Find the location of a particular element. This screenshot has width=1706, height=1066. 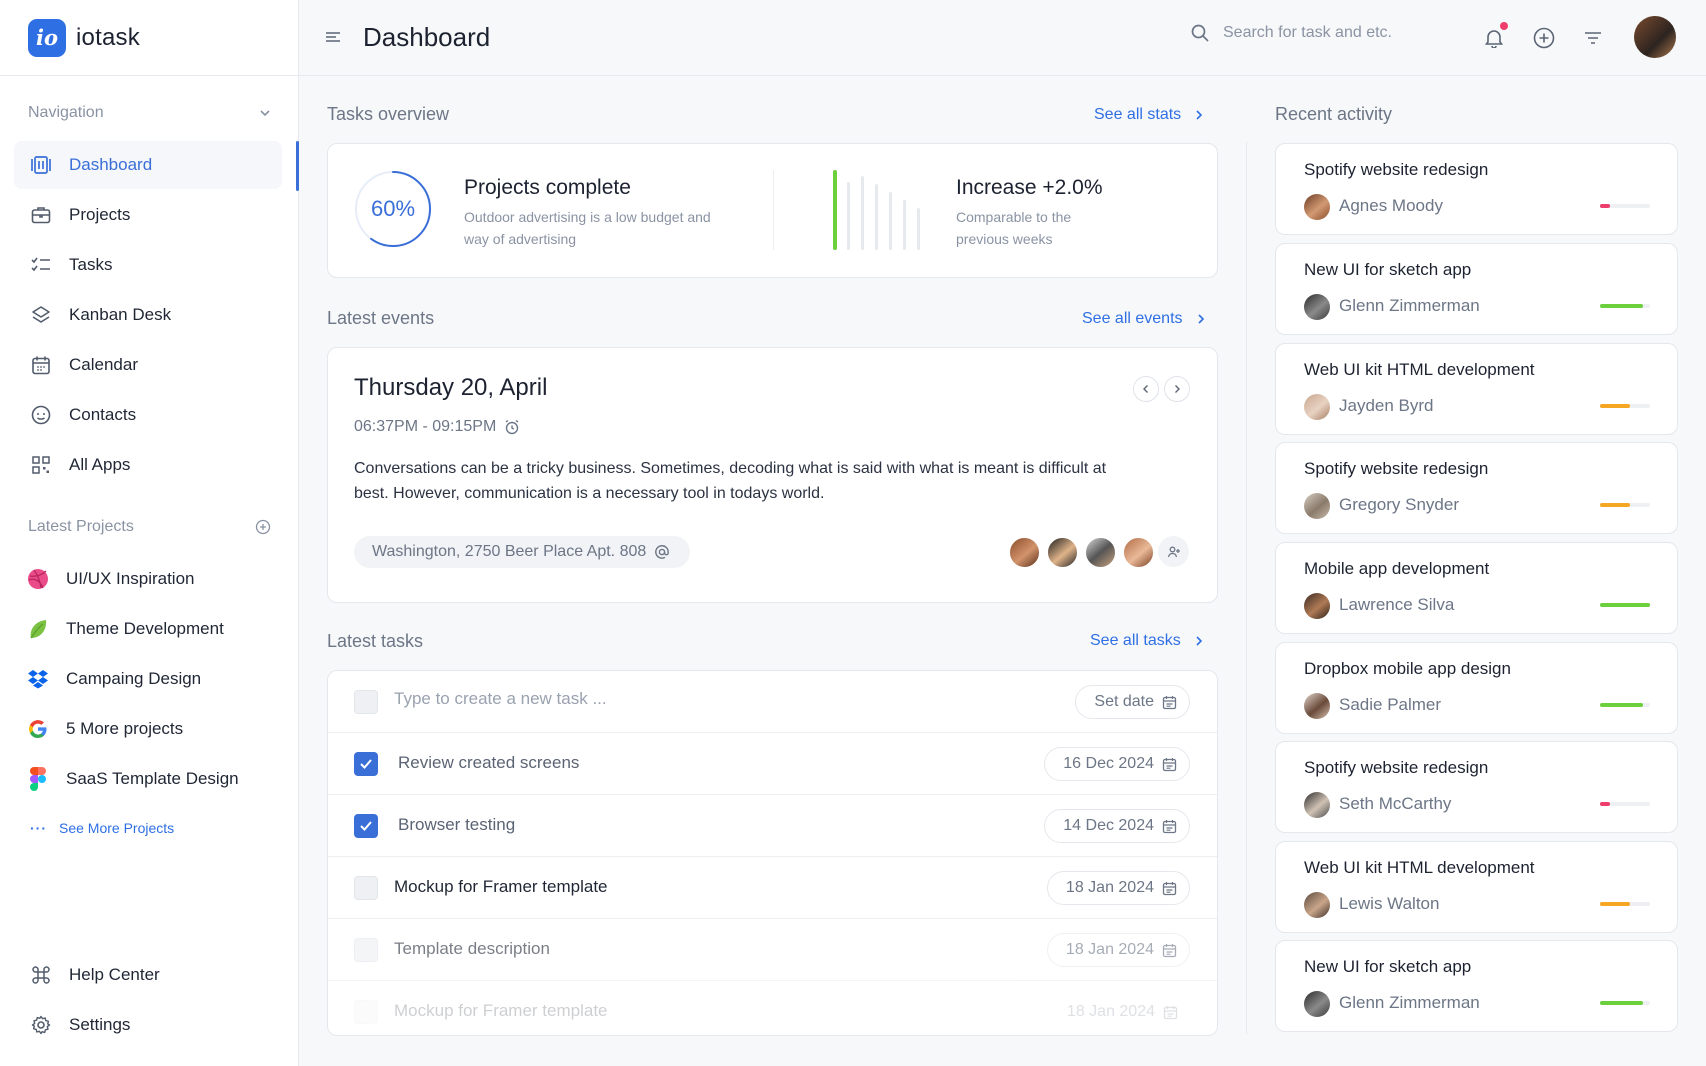

project-item-theme: Theme Development is located at coordinates (125, 629).